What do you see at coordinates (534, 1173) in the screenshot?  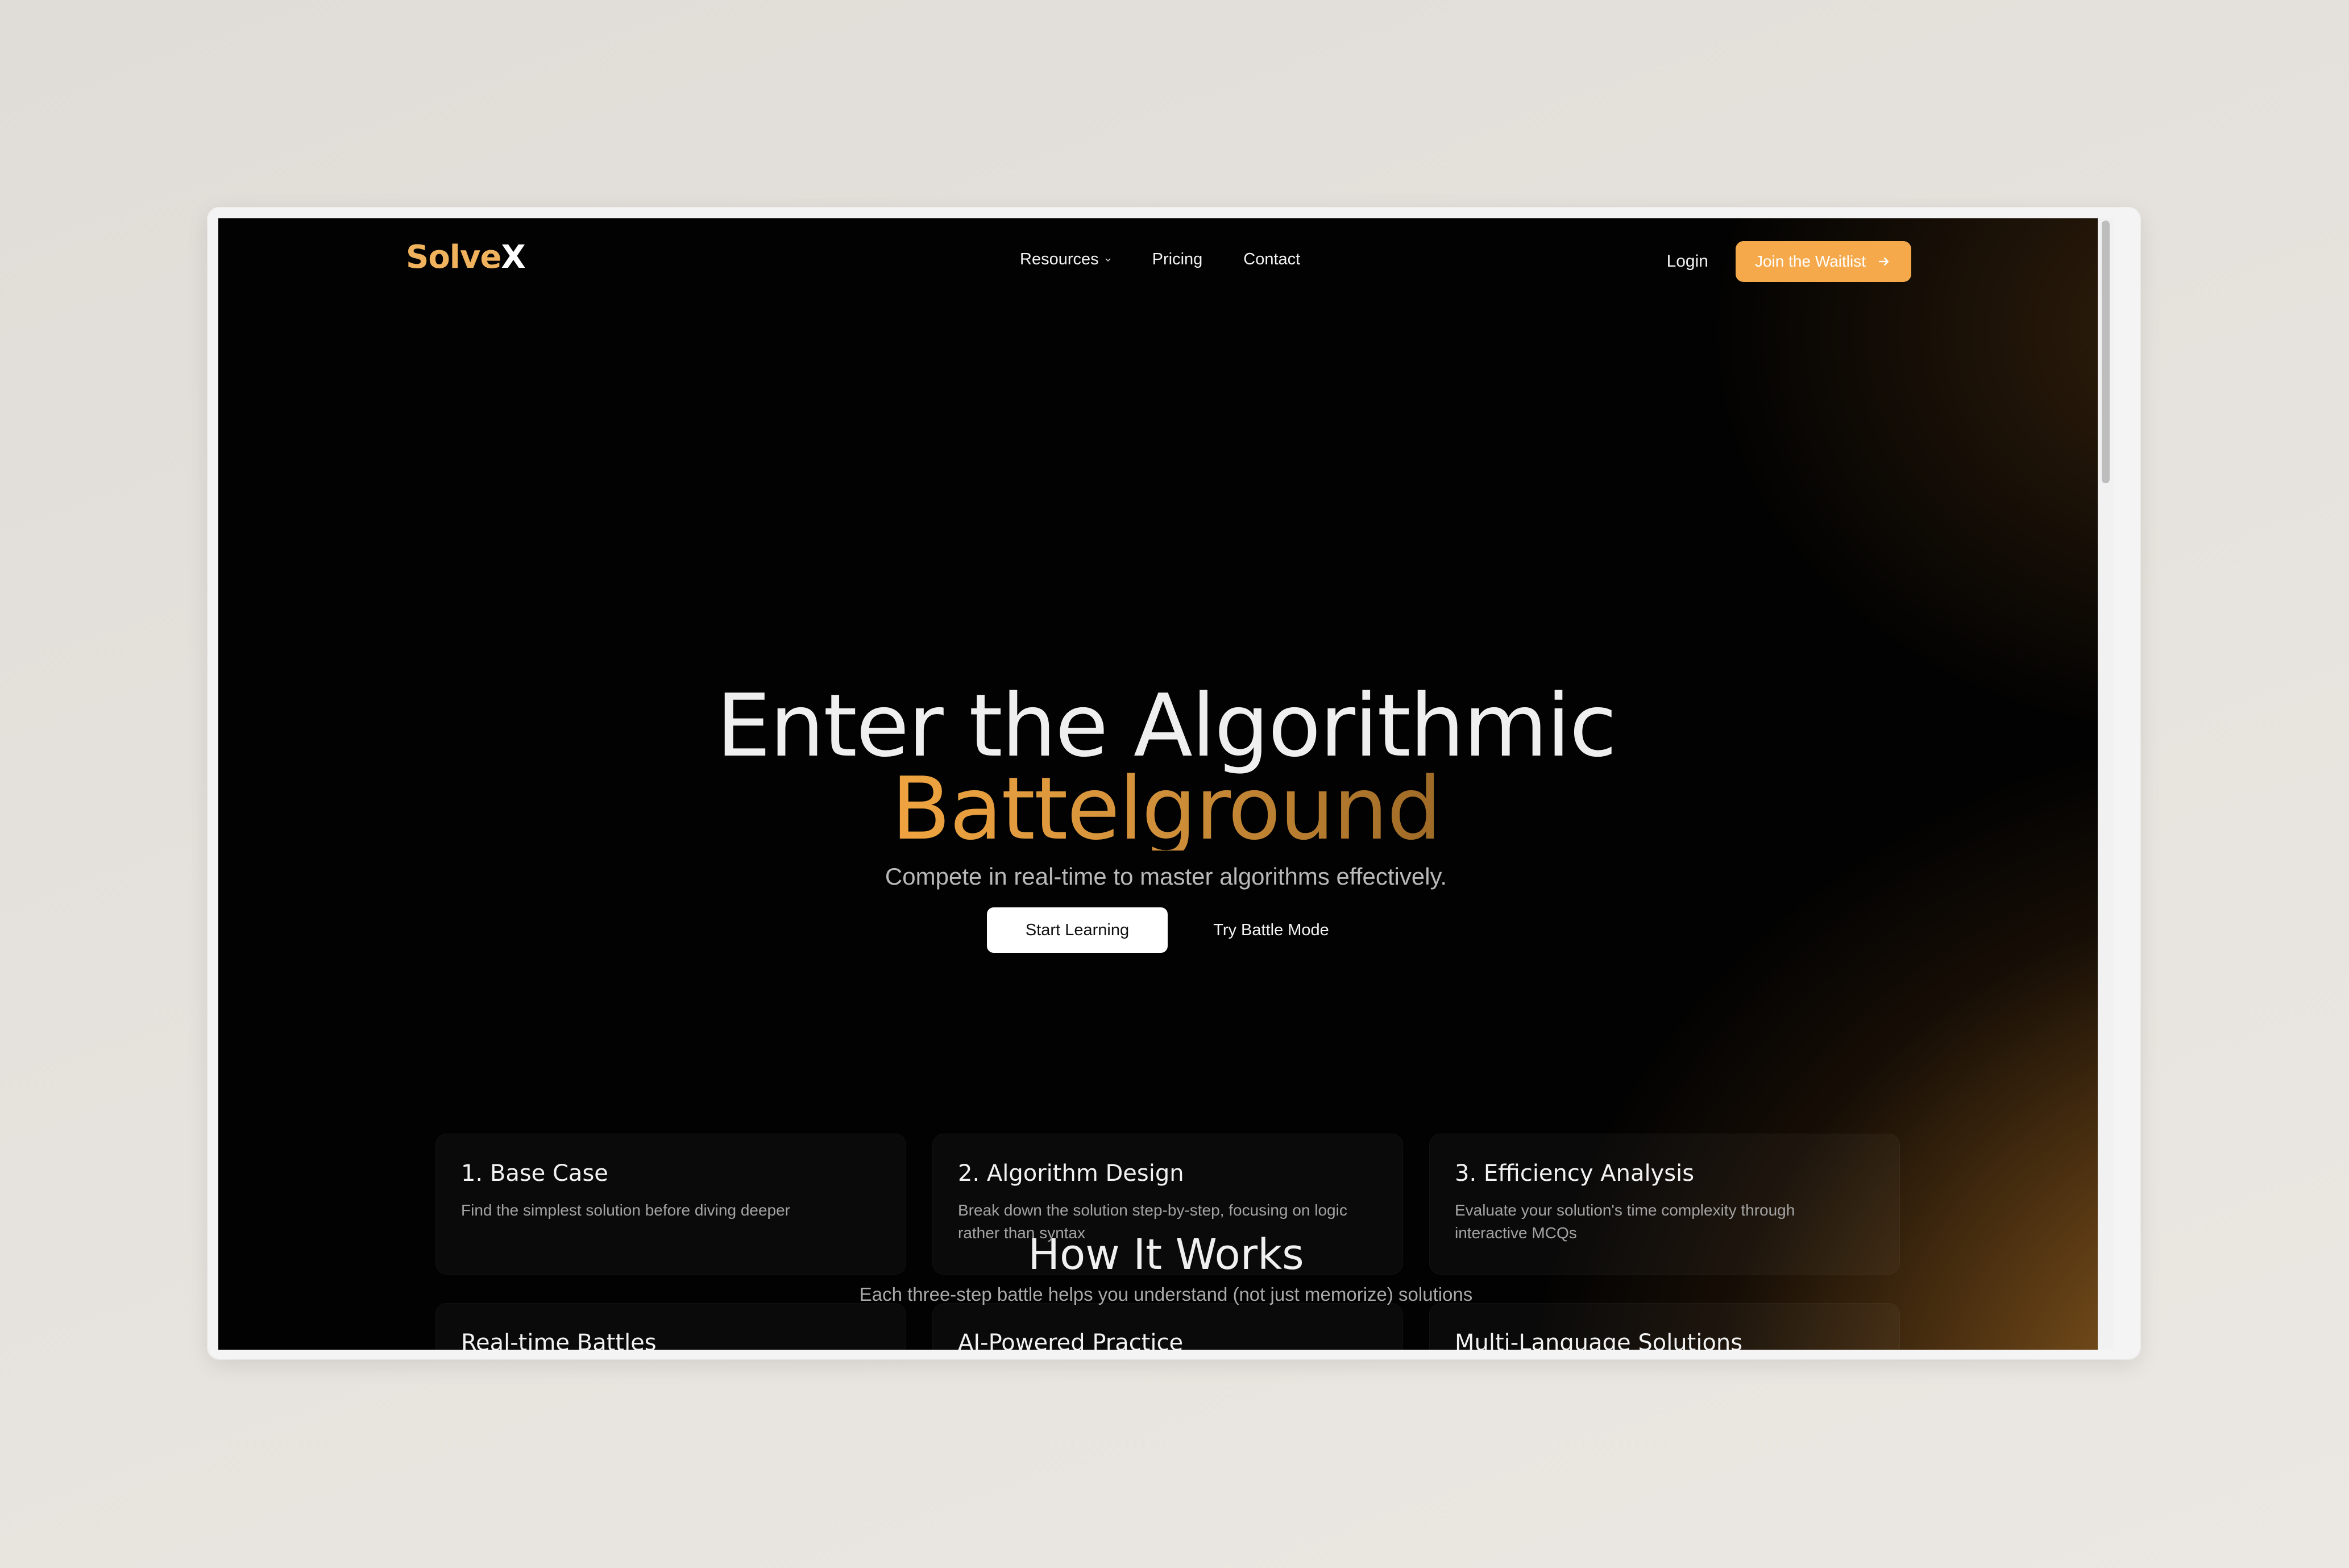 I see `step-title: 1. Base Case` at bounding box center [534, 1173].